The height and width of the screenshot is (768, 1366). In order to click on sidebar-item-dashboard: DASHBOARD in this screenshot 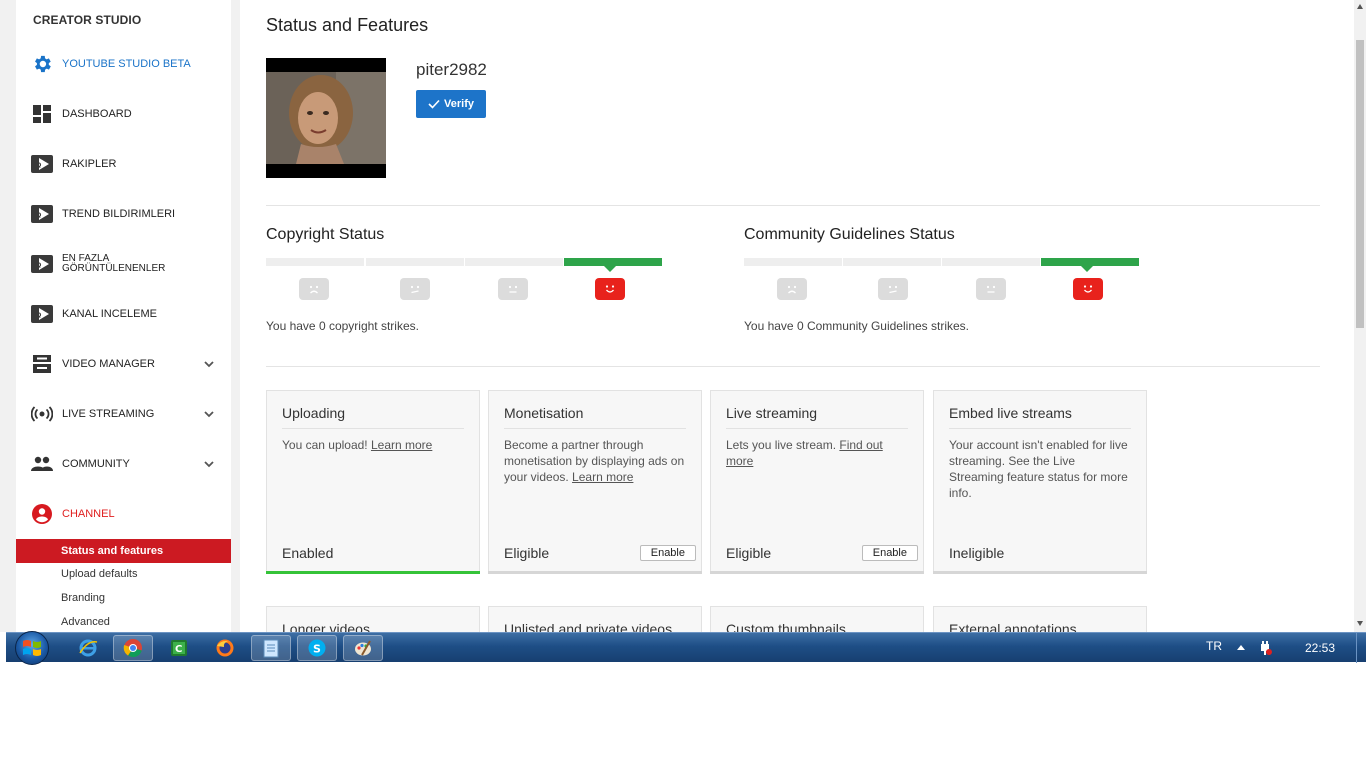, I will do `click(123, 114)`.